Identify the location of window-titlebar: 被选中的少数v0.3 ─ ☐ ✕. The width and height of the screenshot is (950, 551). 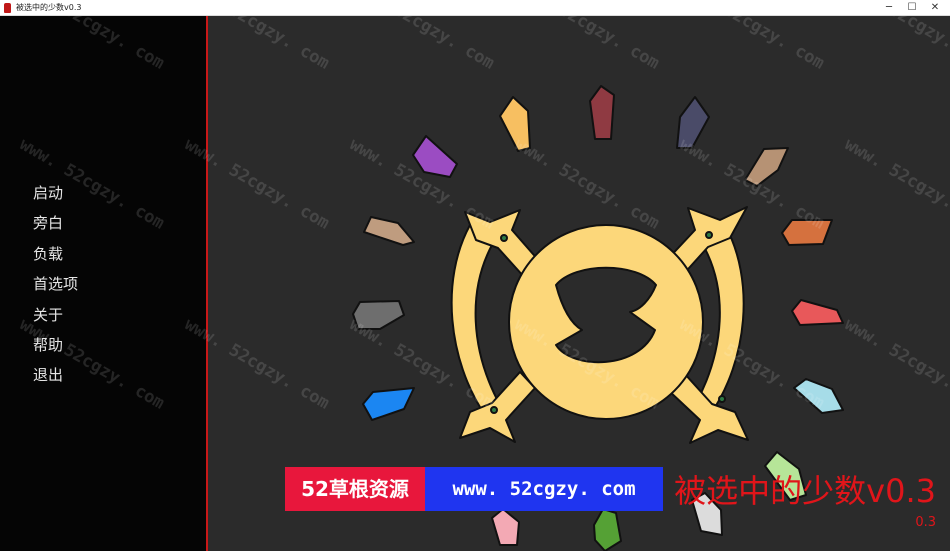
(475, 8).